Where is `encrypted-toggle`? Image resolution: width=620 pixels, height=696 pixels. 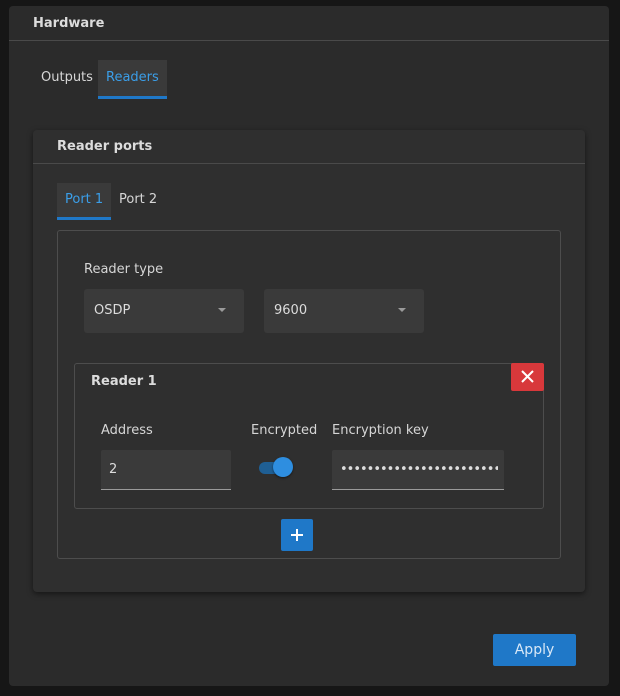 encrypted-toggle is located at coordinates (276, 467).